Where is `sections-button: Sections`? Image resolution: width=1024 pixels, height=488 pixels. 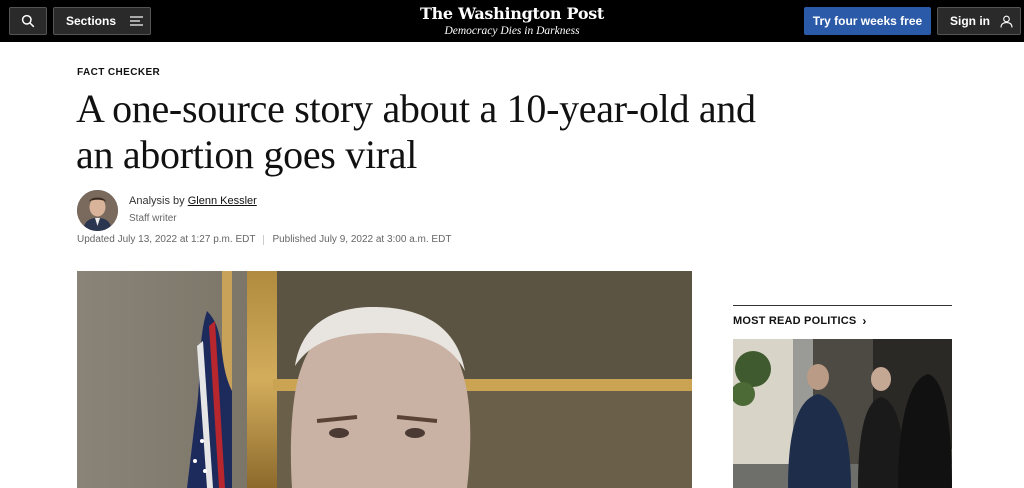
sections-button: Sections is located at coordinates (102, 21).